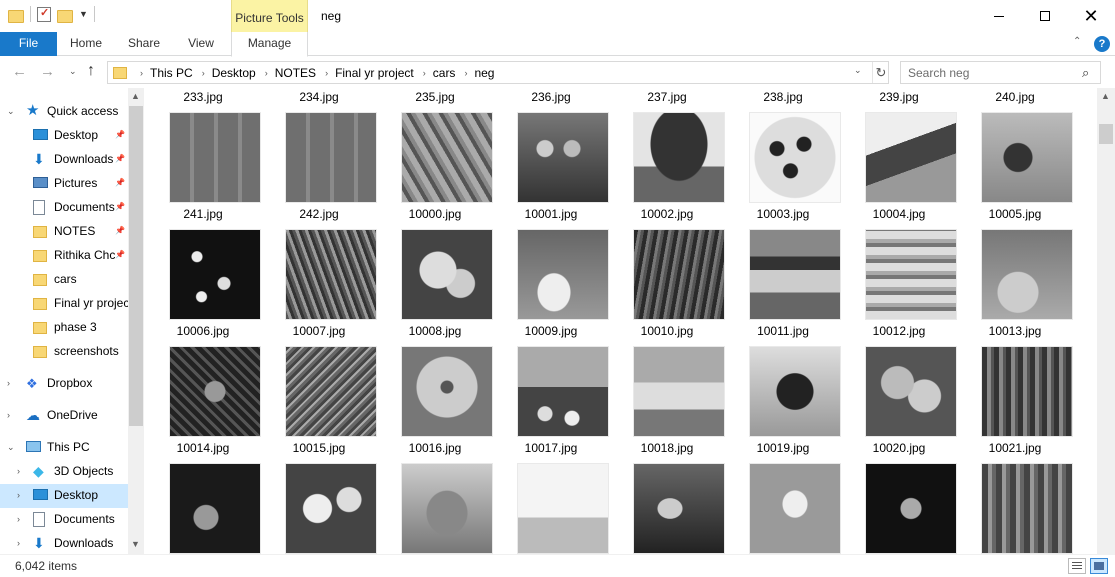 Image resolution: width=1115 pixels, height=577 pixels. What do you see at coordinates (203, 97) in the screenshot?
I see `file-name-label: 233.jpg` at bounding box center [203, 97].